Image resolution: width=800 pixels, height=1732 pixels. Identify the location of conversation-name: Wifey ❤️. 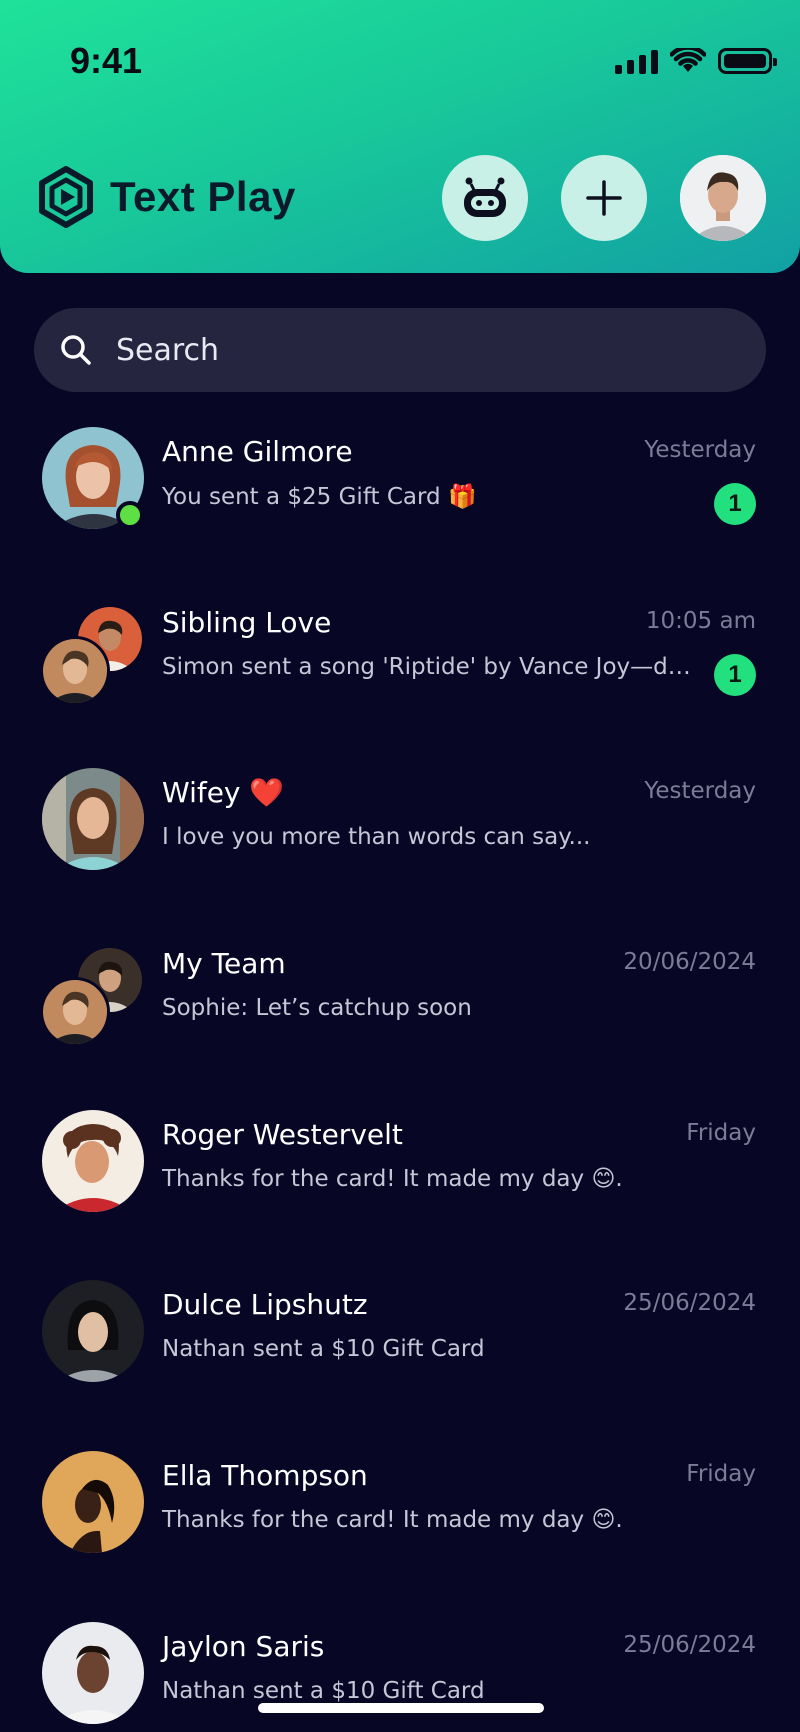
(223, 793).